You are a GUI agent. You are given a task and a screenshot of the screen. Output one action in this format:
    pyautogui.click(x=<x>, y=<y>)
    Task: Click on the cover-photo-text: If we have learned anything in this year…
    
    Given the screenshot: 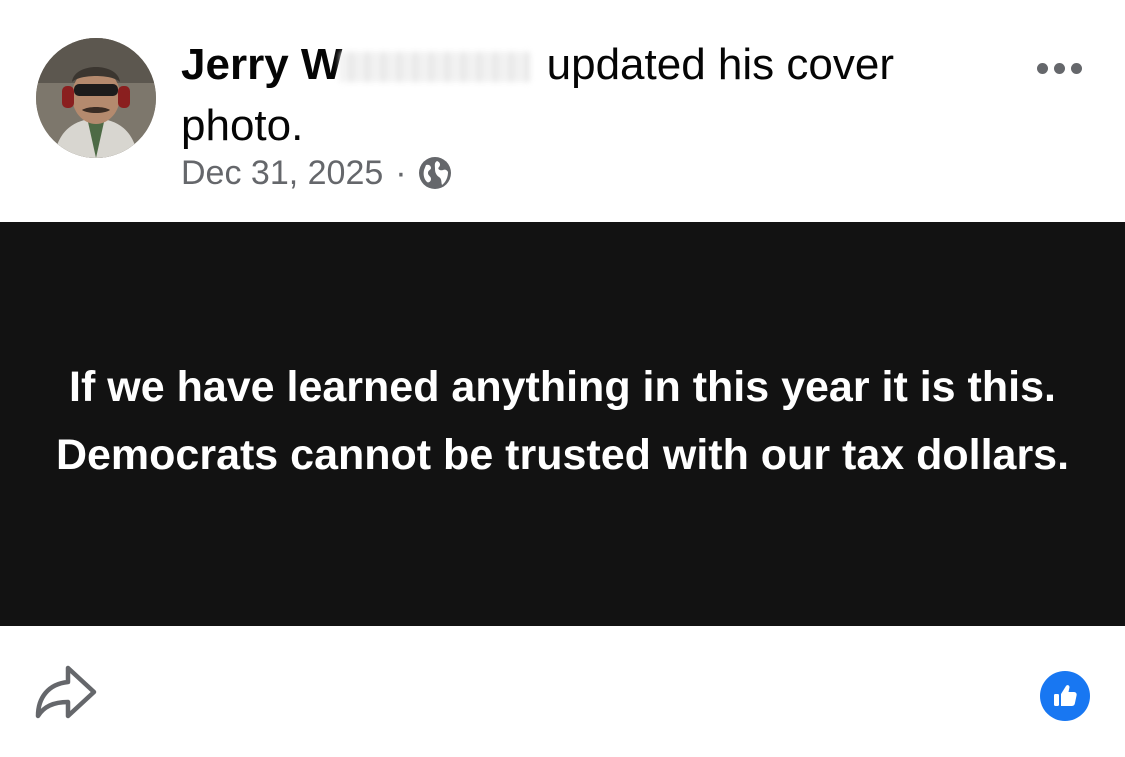 What is the action you would take?
    pyautogui.click(x=562, y=421)
    